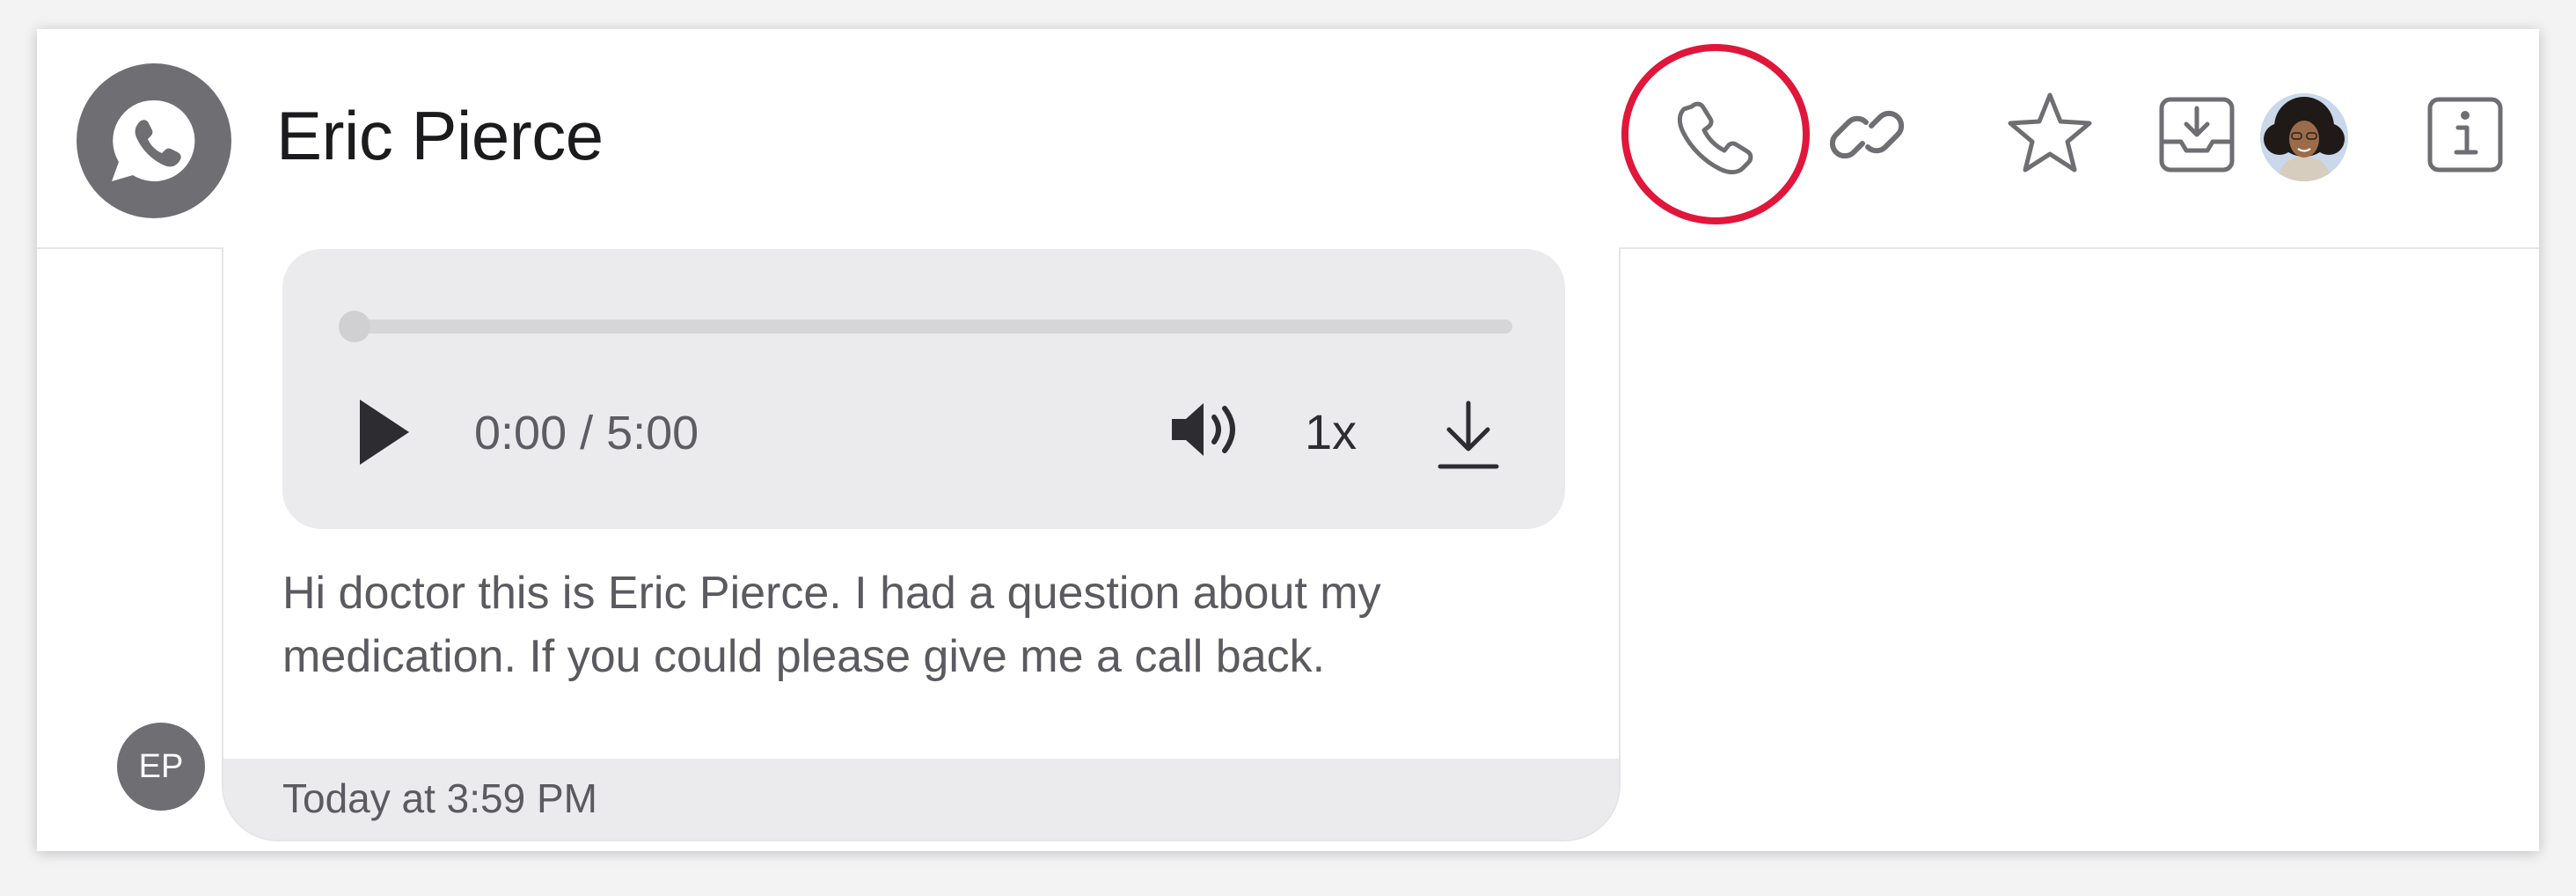  What do you see at coordinates (921, 799) in the screenshot?
I see `message-footer: Today at 3:59 PM` at bounding box center [921, 799].